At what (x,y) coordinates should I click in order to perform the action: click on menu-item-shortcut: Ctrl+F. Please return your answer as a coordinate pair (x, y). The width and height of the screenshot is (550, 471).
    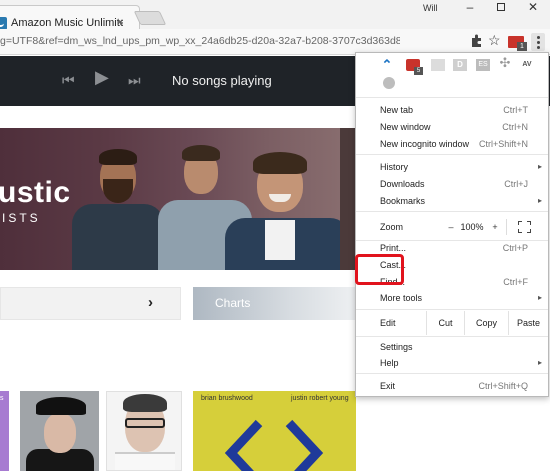
    Looking at the image, I should click on (515, 282).